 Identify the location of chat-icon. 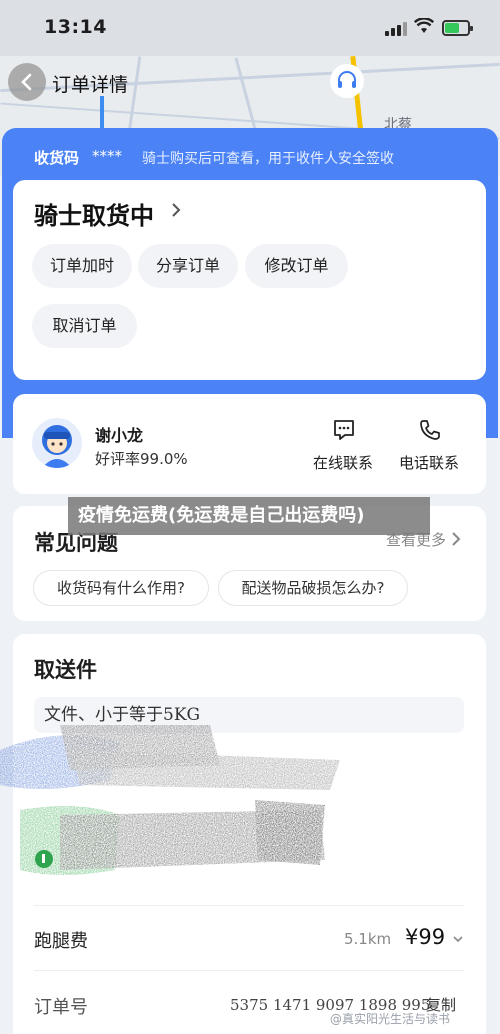
(344, 430).